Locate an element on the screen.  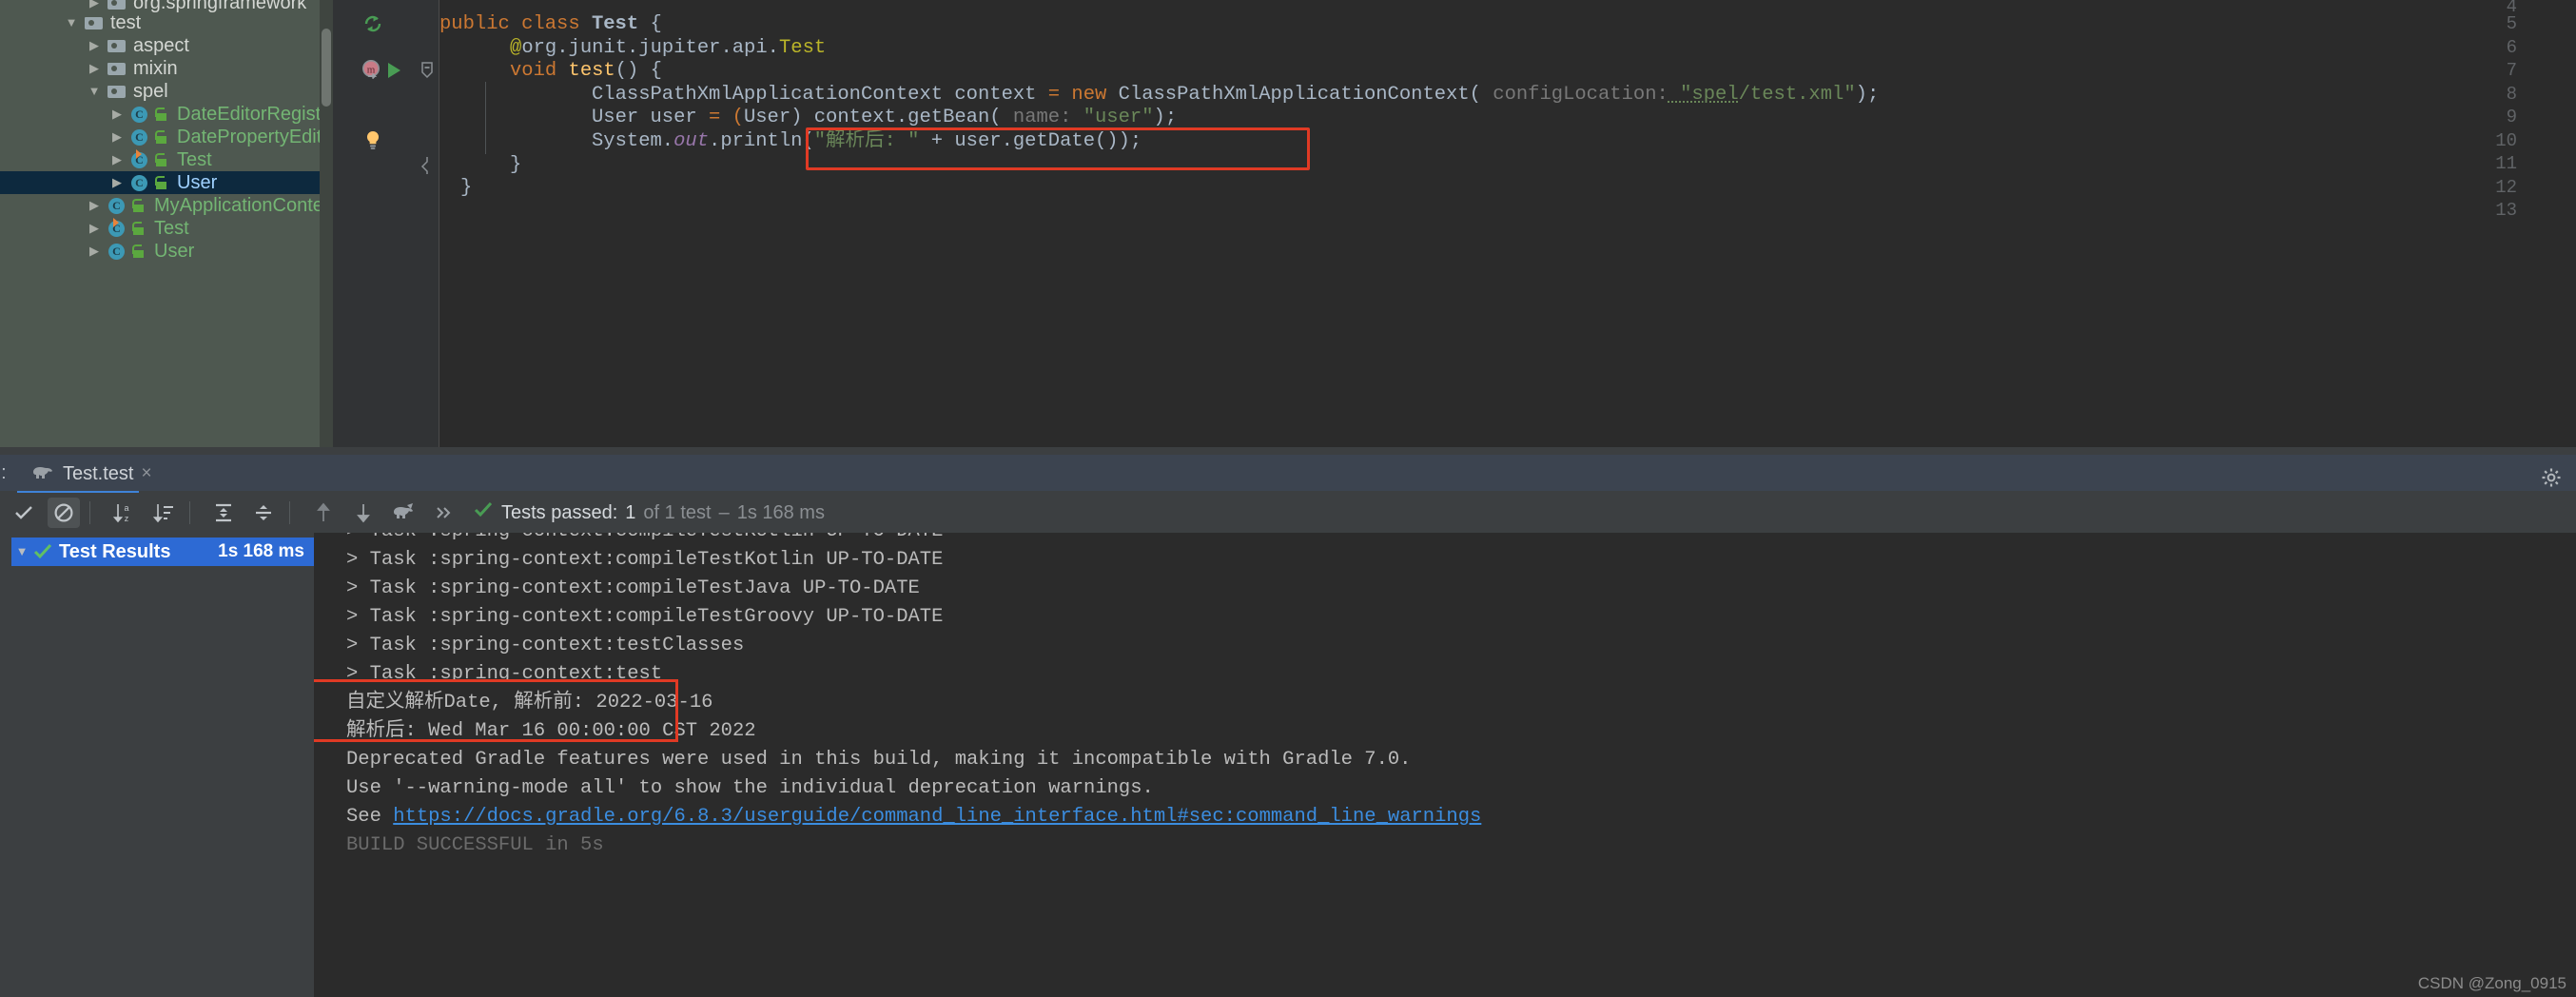
run-tab-bar: n: Test.test × is located at coordinates (1288, 475).